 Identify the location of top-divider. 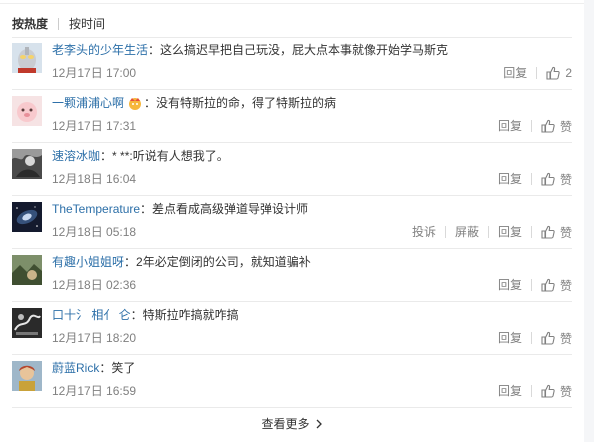
(292, 2).